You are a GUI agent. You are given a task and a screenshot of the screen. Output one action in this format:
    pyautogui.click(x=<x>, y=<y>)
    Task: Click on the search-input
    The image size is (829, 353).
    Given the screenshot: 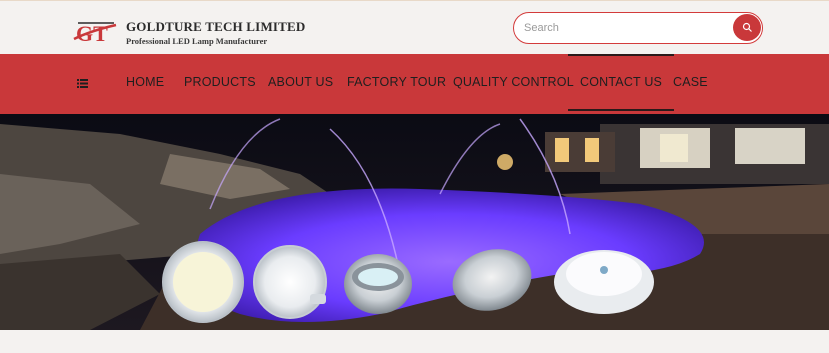 What is the action you would take?
    pyautogui.click(x=624, y=28)
    